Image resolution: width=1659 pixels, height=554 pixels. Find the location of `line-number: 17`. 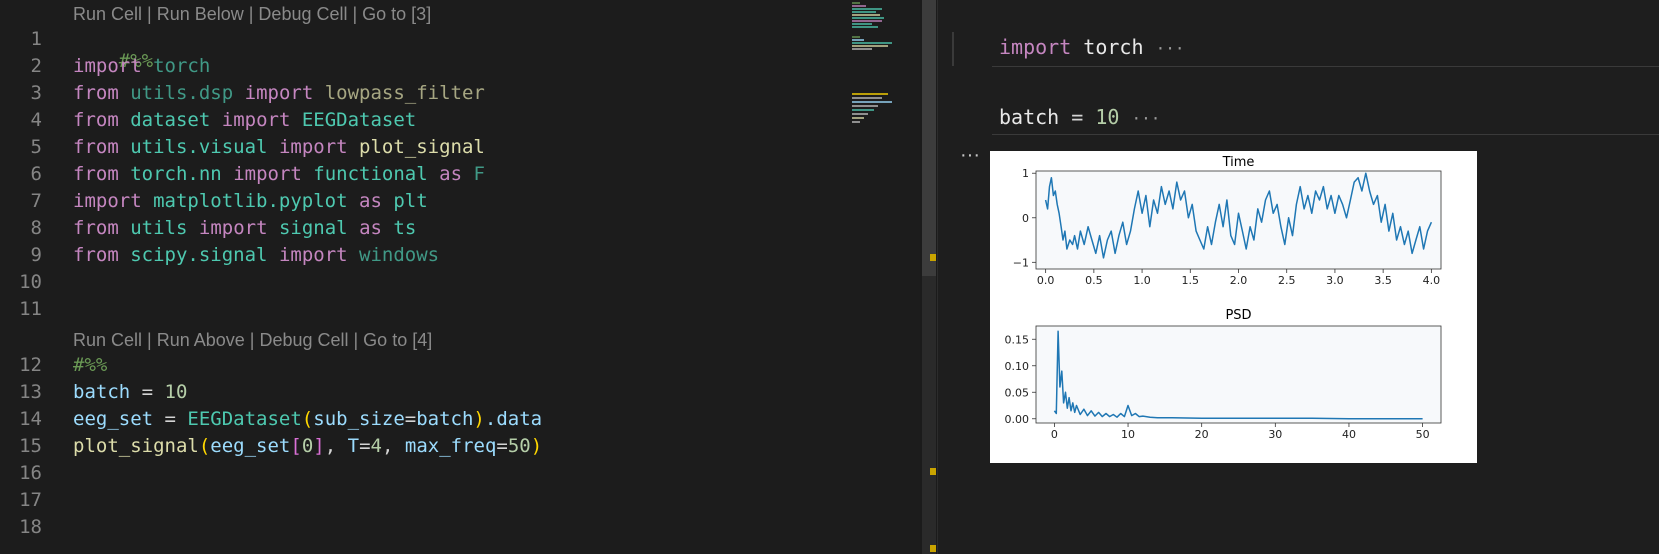

line-number: 17 is located at coordinates (30, 500).